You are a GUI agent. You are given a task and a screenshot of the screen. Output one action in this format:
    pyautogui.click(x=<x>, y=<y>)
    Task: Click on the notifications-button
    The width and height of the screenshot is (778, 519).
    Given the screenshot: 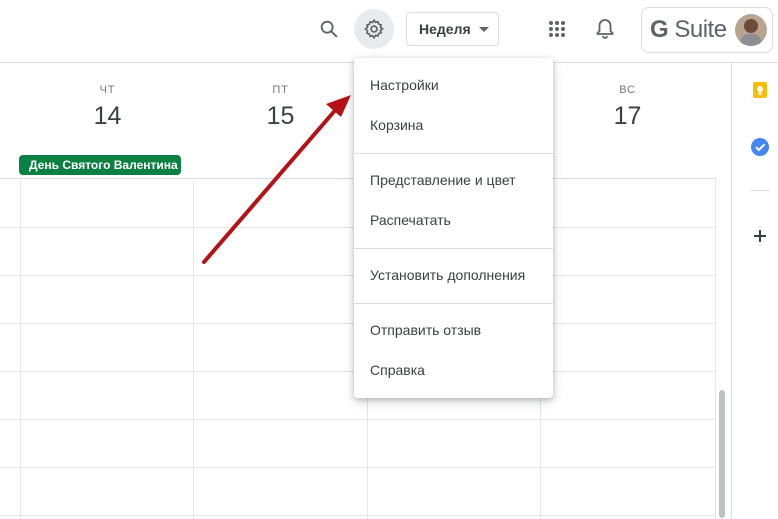 What is the action you would take?
    pyautogui.click(x=605, y=29)
    